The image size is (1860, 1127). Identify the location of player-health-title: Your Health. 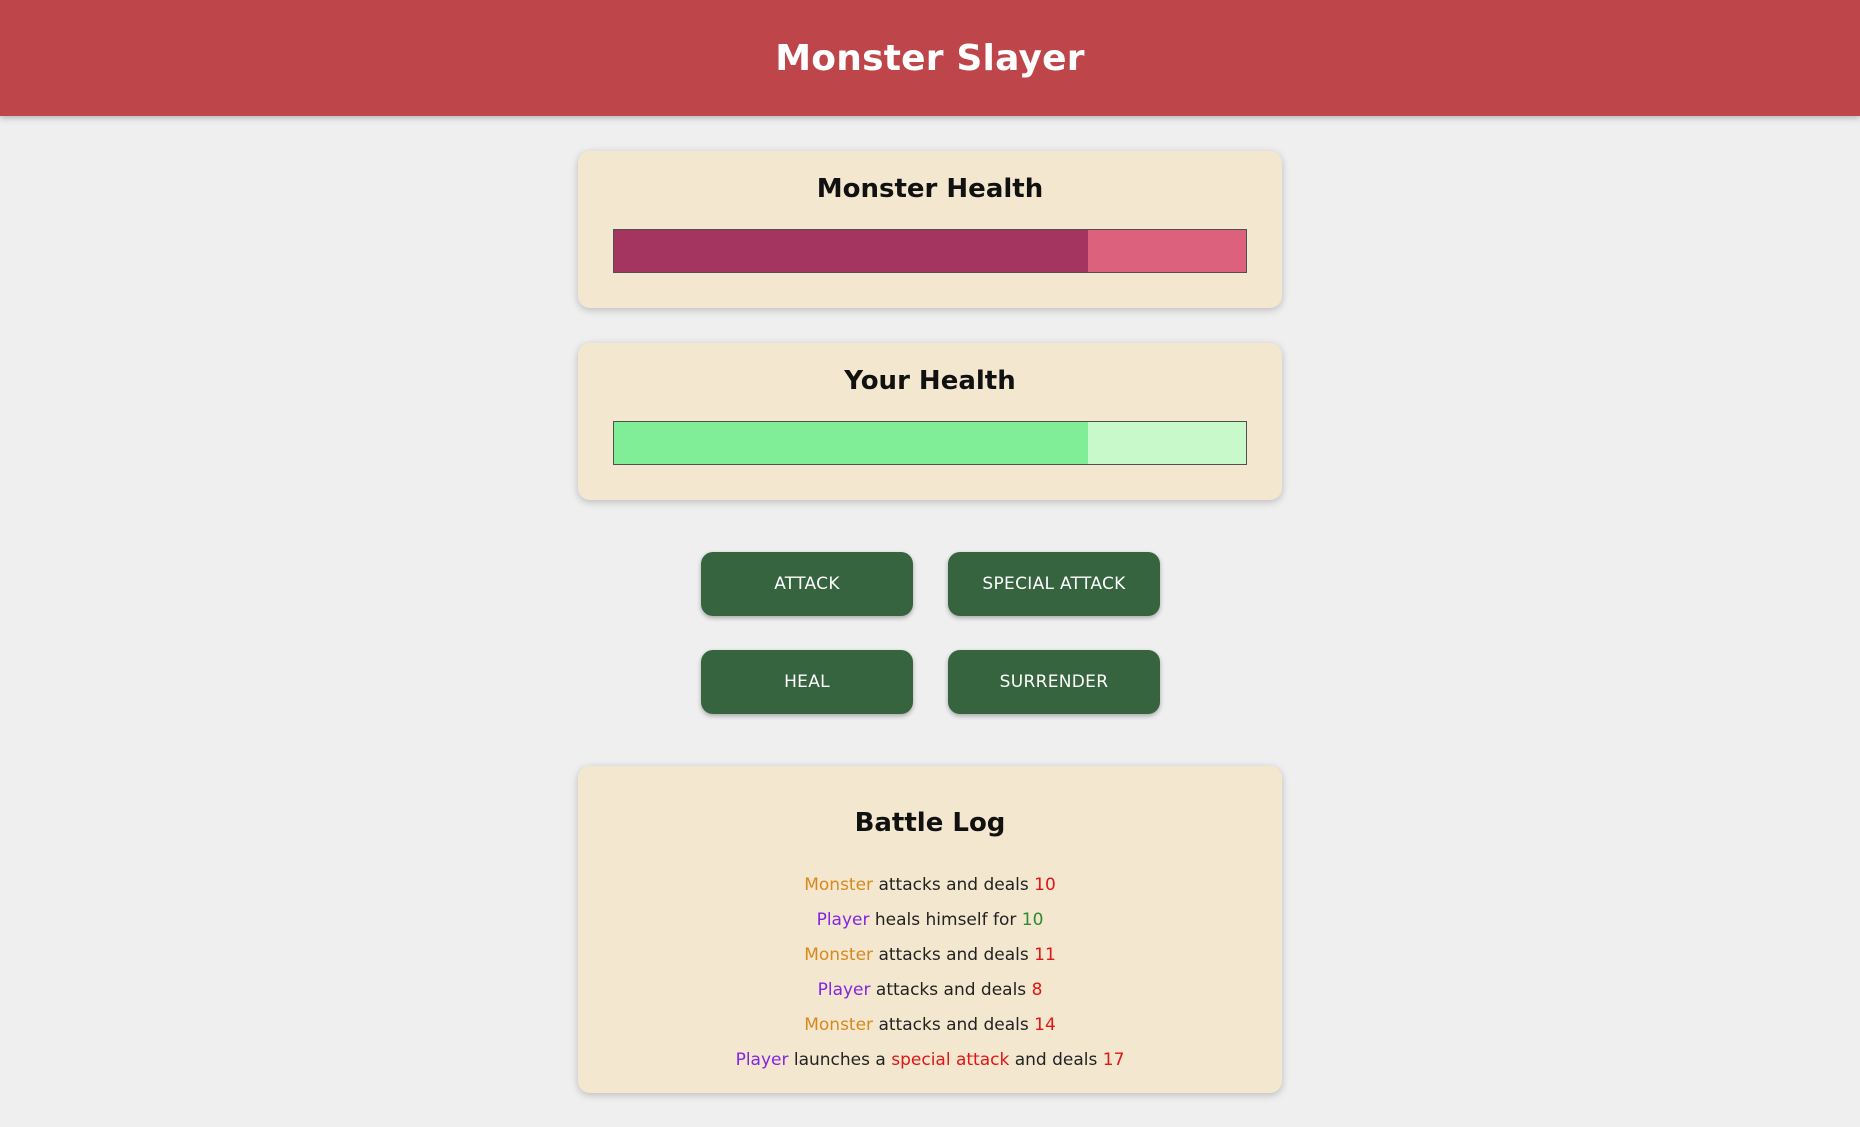
(930, 381).